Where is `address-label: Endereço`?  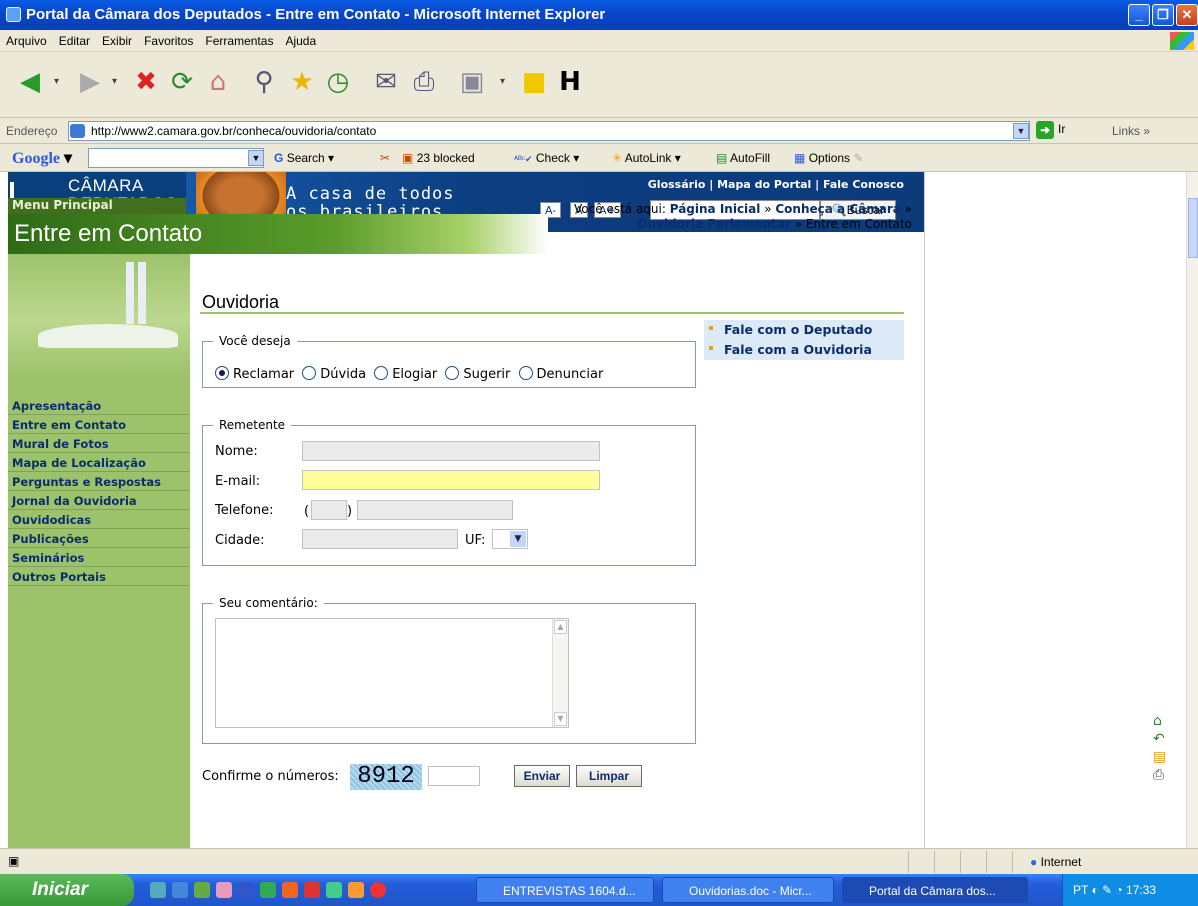 address-label: Endereço is located at coordinates (32, 131).